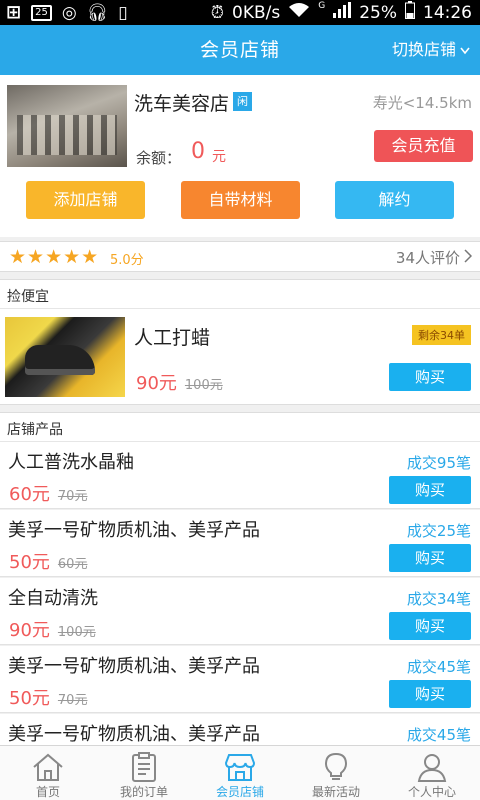 The height and width of the screenshot is (800, 480). Describe the element at coordinates (53, 598) in the screenshot. I see `product-name: 全自动清洗` at that location.